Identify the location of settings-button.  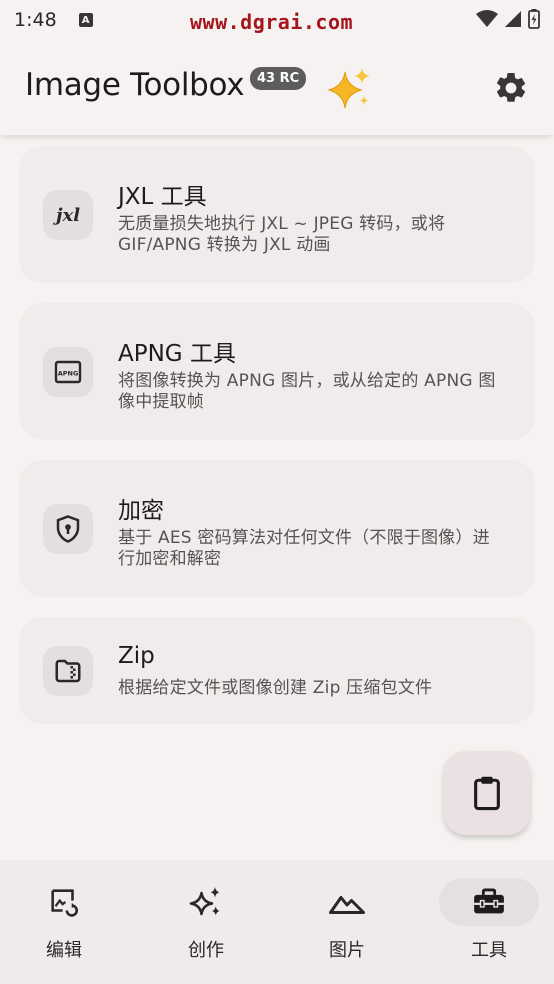
(511, 88).